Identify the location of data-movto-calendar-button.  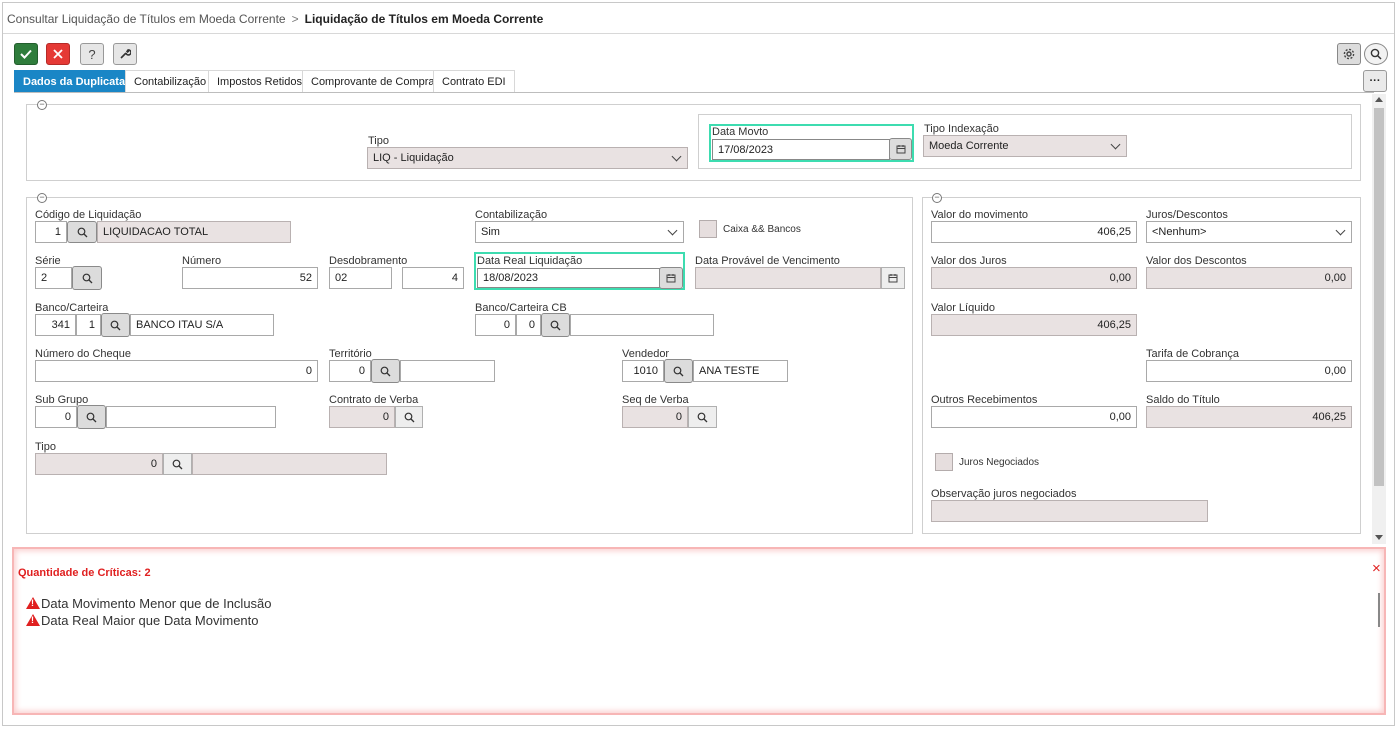
(900, 149).